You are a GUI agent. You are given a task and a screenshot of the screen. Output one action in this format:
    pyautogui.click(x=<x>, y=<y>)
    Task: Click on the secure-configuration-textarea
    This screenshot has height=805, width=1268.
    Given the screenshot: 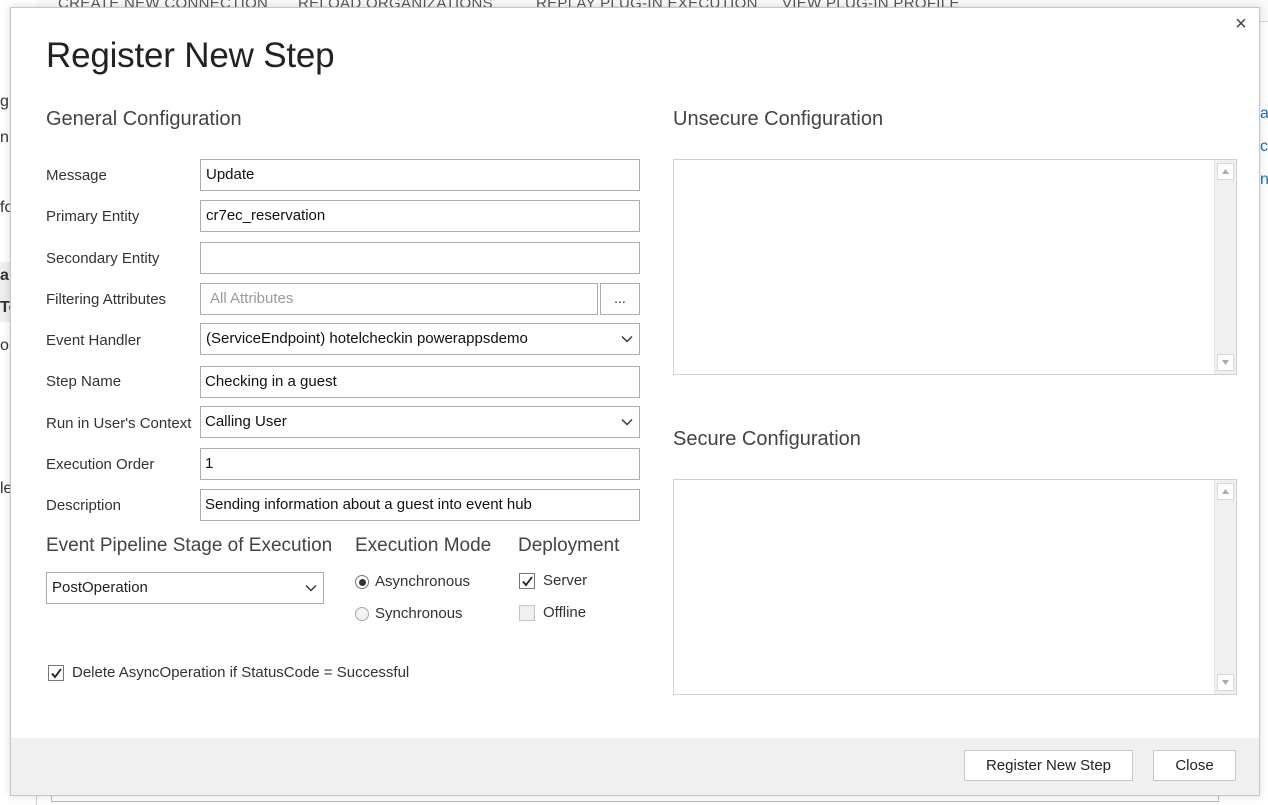 What is the action you would take?
    pyautogui.click(x=955, y=587)
    